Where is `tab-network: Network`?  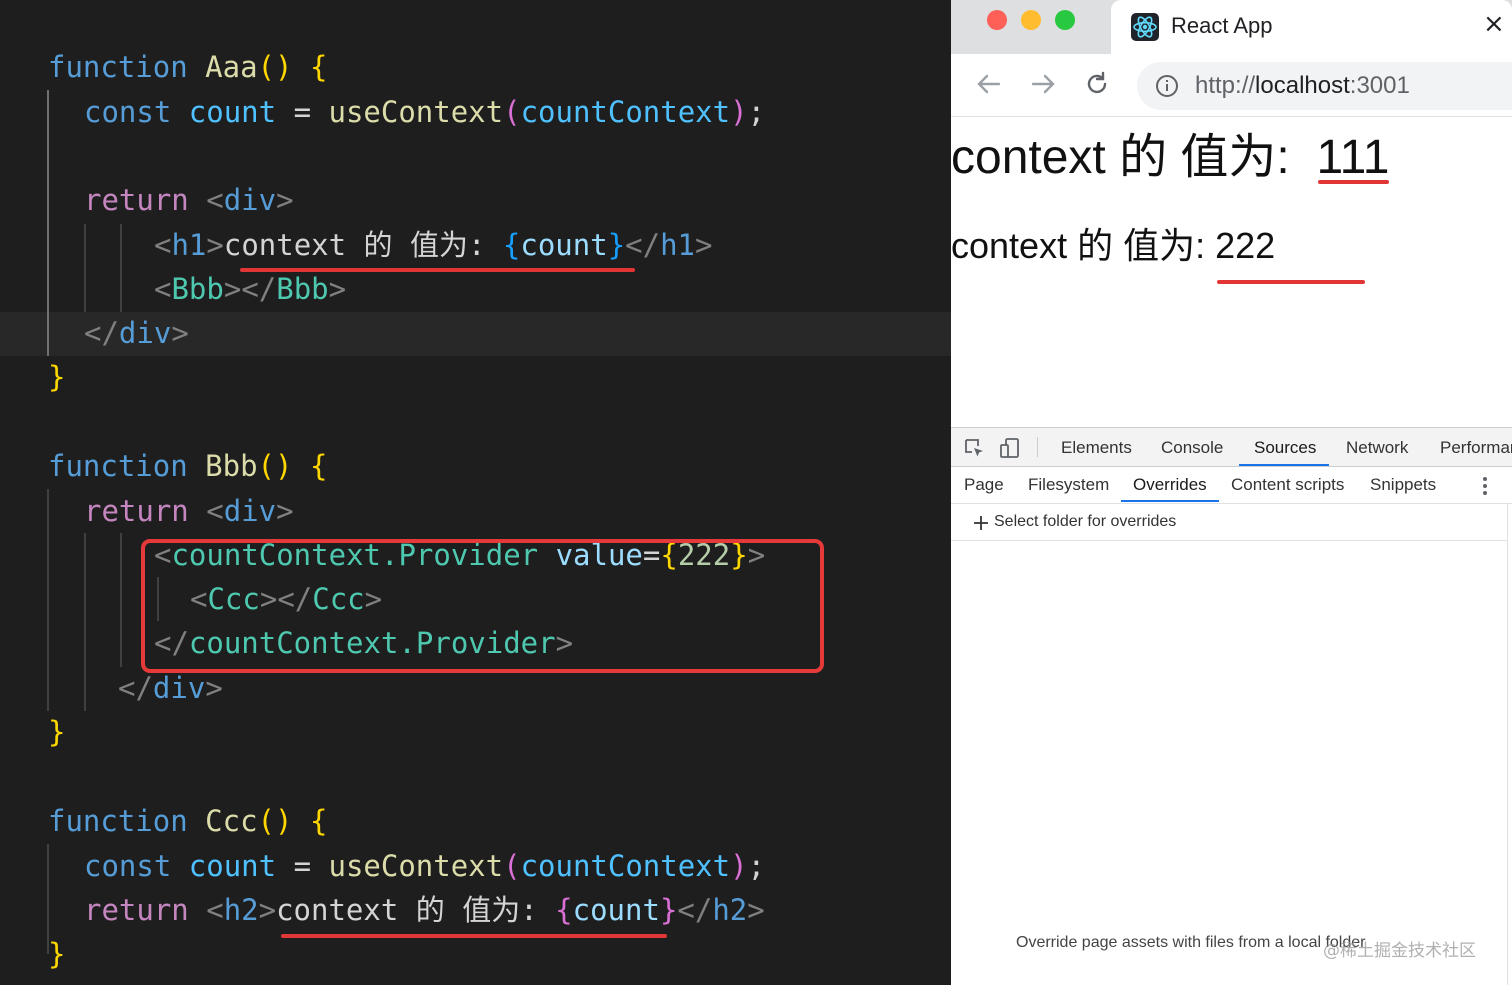
tab-network: Network is located at coordinates (1377, 448).